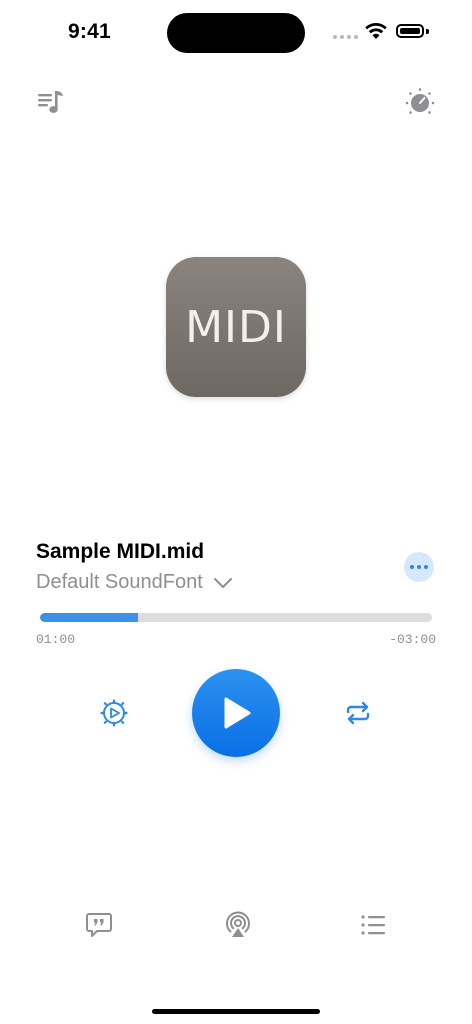 This screenshot has height=1024, width=472. Describe the element at coordinates (236, 33) in the screenshot. I see `dynamic-island` at that location.